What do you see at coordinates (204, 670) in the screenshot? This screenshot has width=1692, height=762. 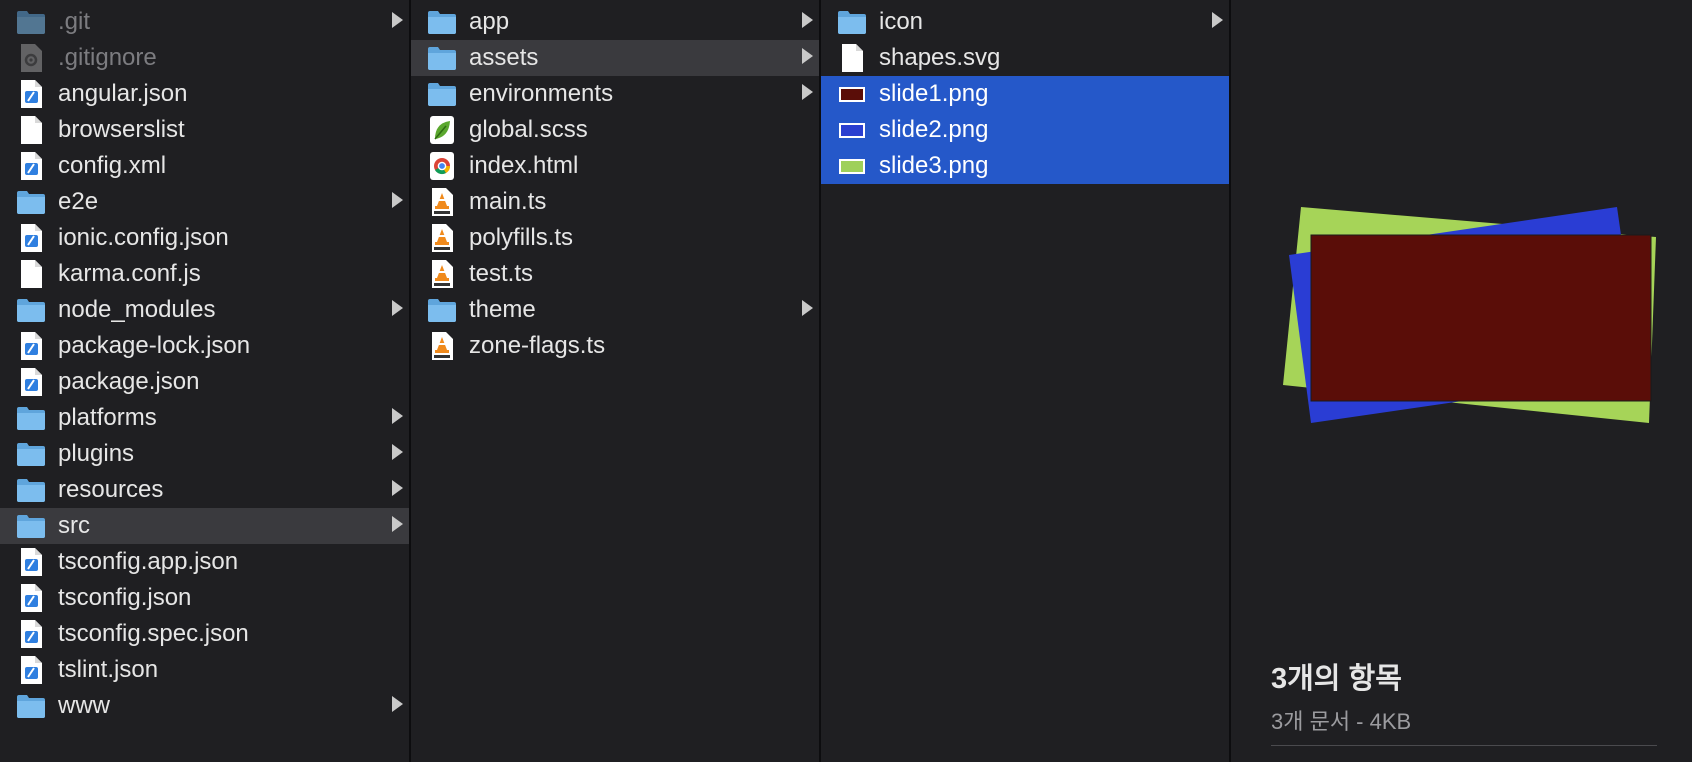 I see `list-item-tslint-json: tslint.json` at bounding box center [204, 670].